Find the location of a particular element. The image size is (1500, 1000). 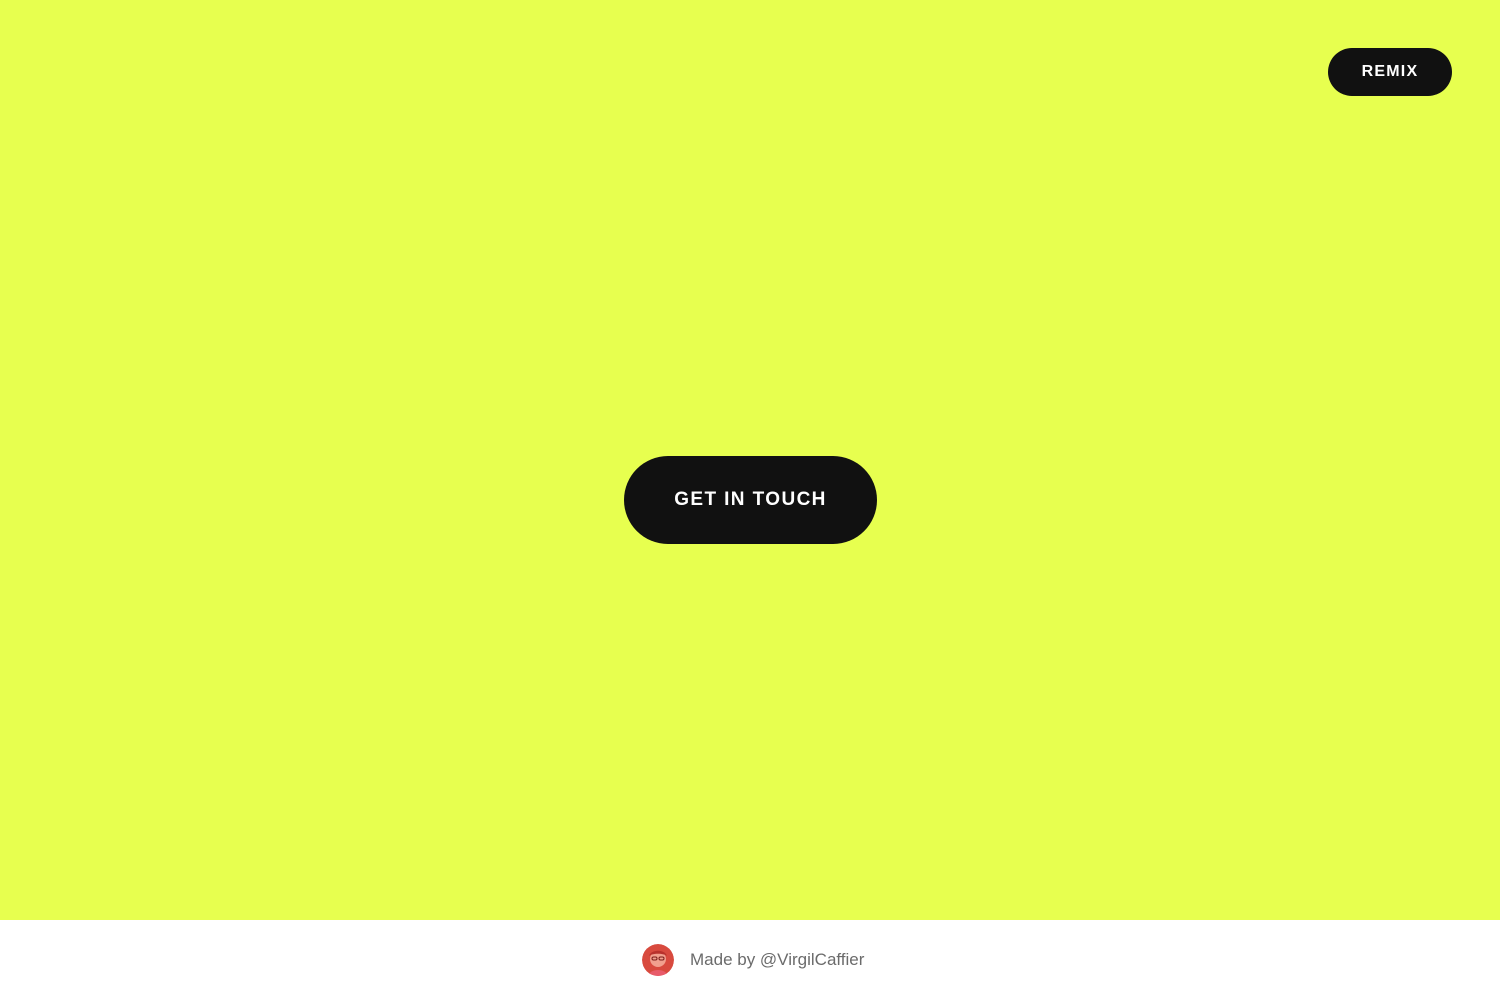

author-credit-link: Made by @VirgilCaffier is located at coordinates (753, 960).